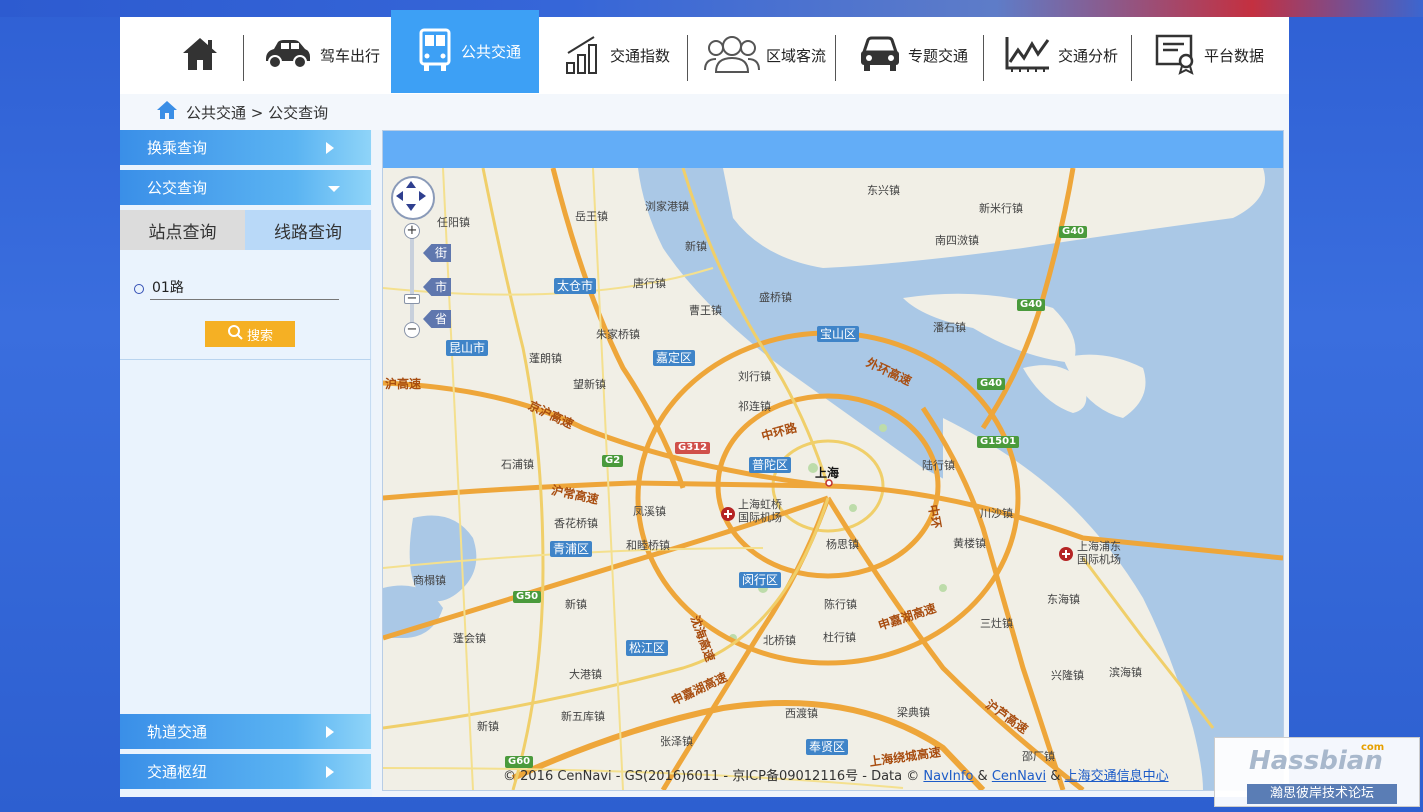  I want to click on copyright-amp: &, so click(1055, 776).